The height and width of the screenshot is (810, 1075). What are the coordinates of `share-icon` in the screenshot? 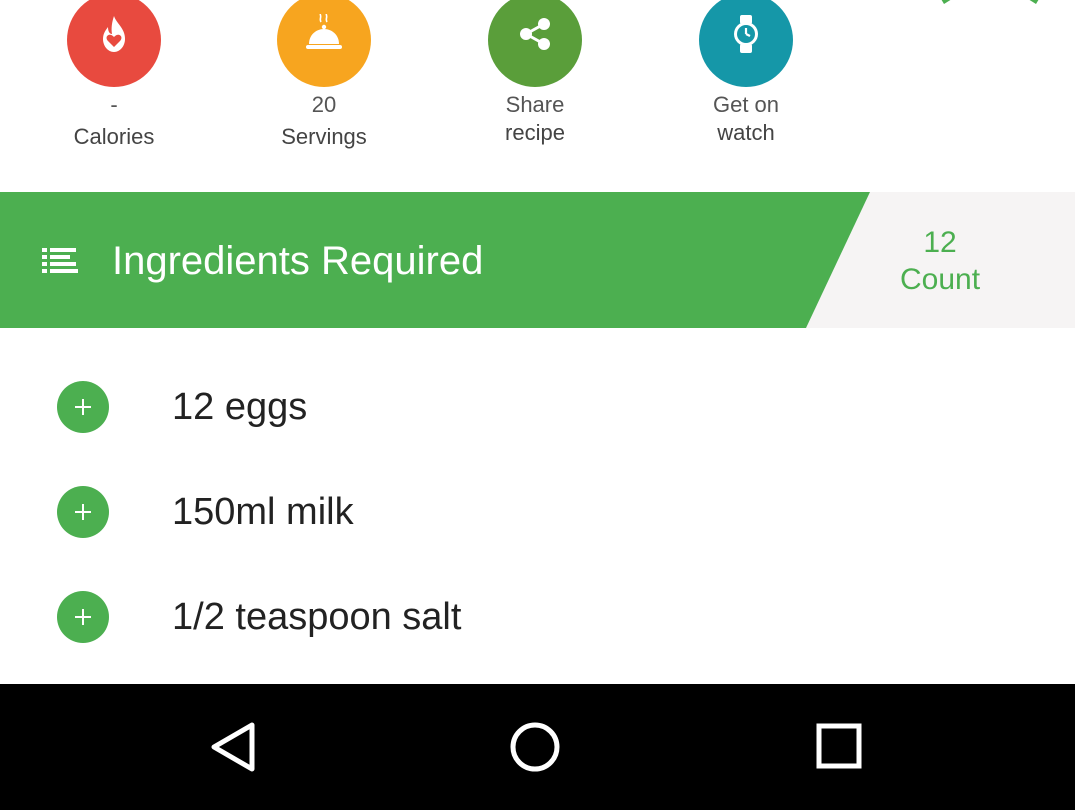 It's located at (535, 34).